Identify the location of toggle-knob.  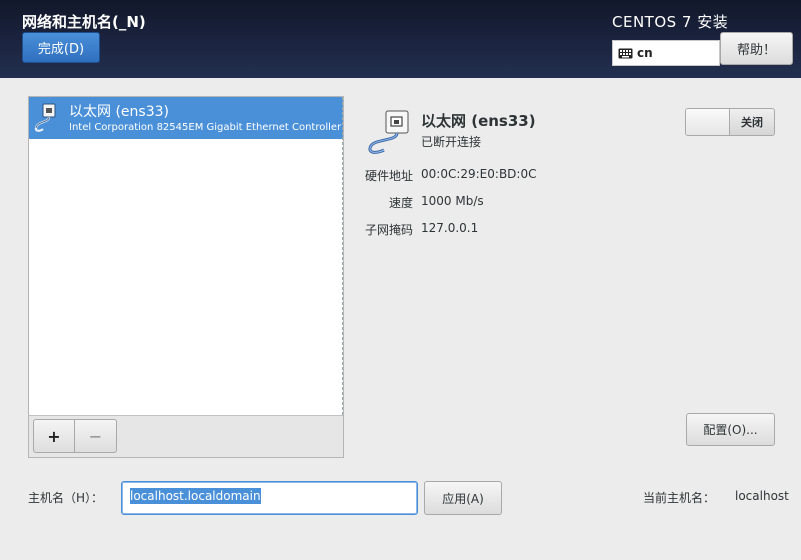
(708, 122).